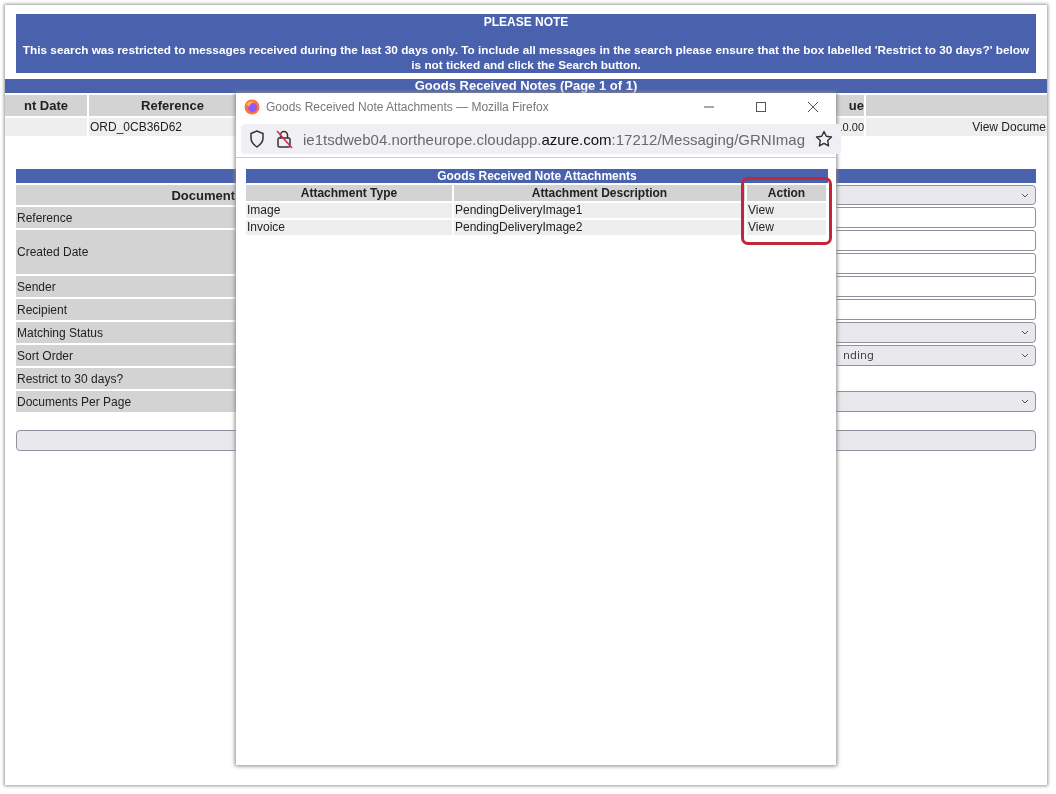  What do you see at coordinates (349, 193) in the screenshot?
I see `column-header: Attachment Type` at bounding box center [349, 193].